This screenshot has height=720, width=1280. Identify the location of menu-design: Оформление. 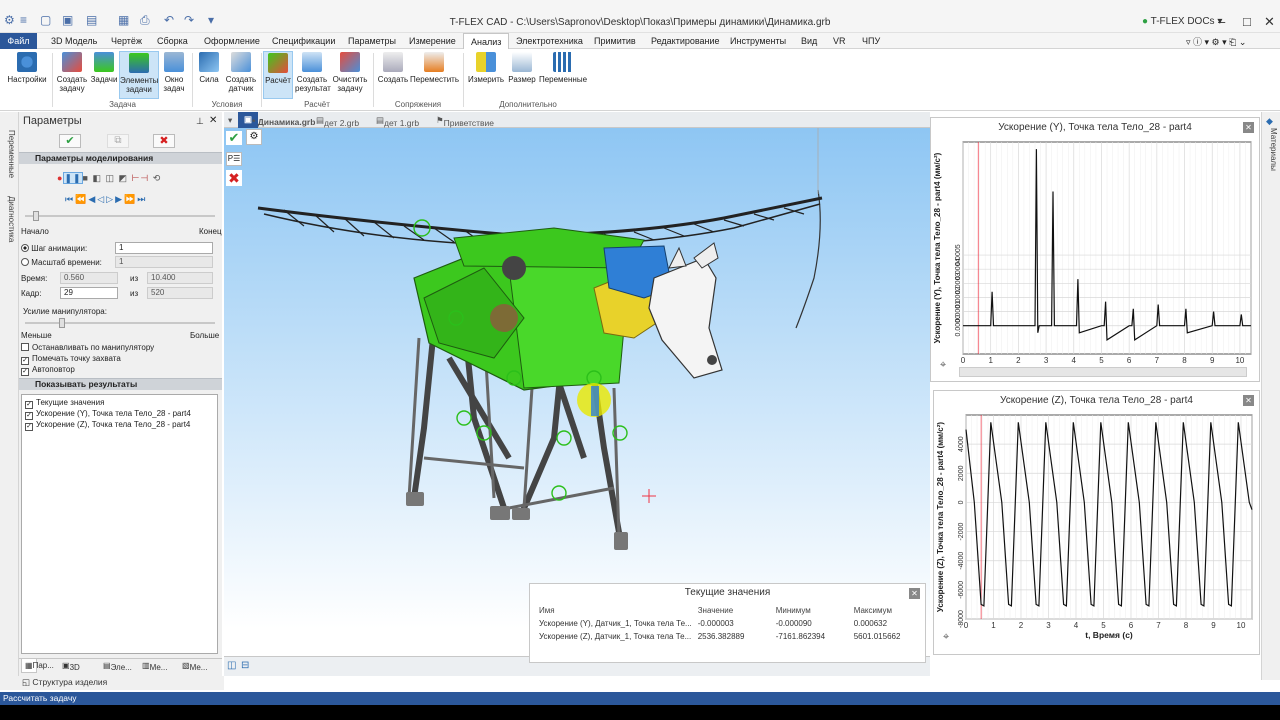
(232, 41).